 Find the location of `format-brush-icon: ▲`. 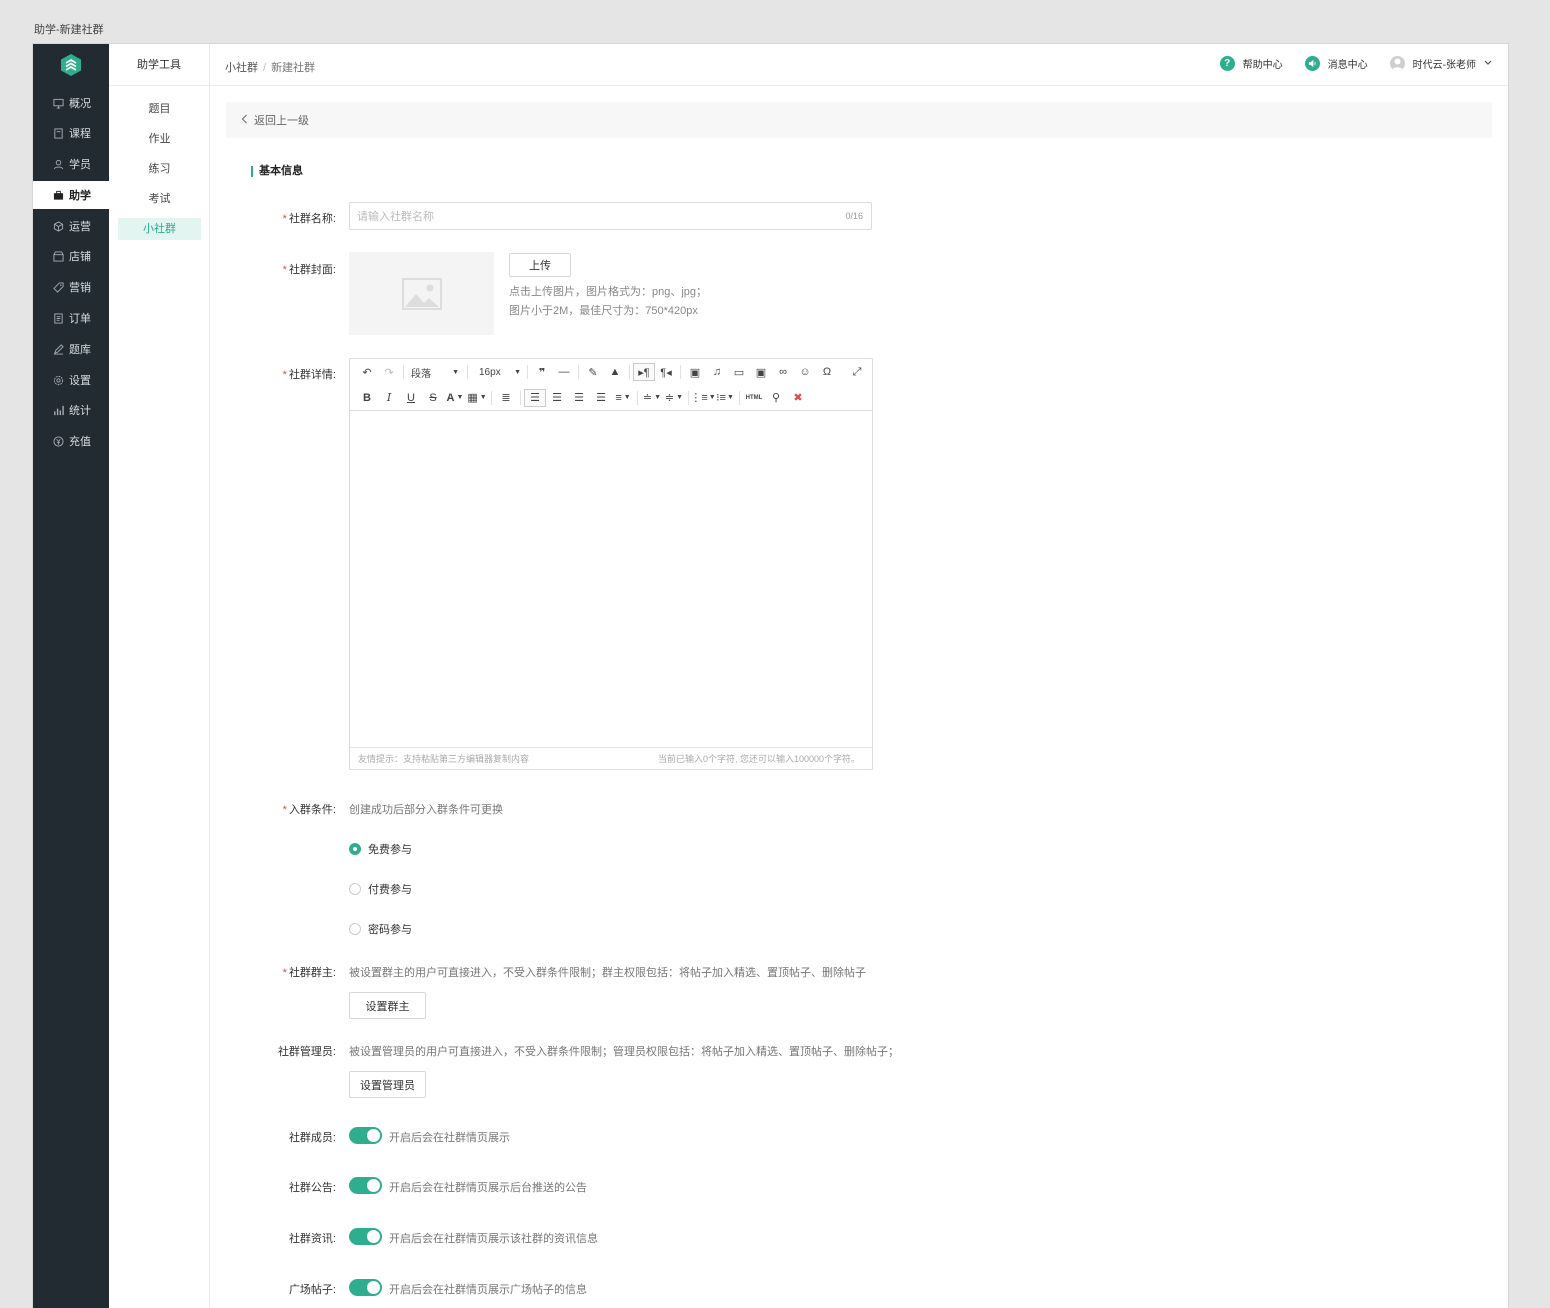

format-brush-icon: ▲ is located at coordinates (615, 372).